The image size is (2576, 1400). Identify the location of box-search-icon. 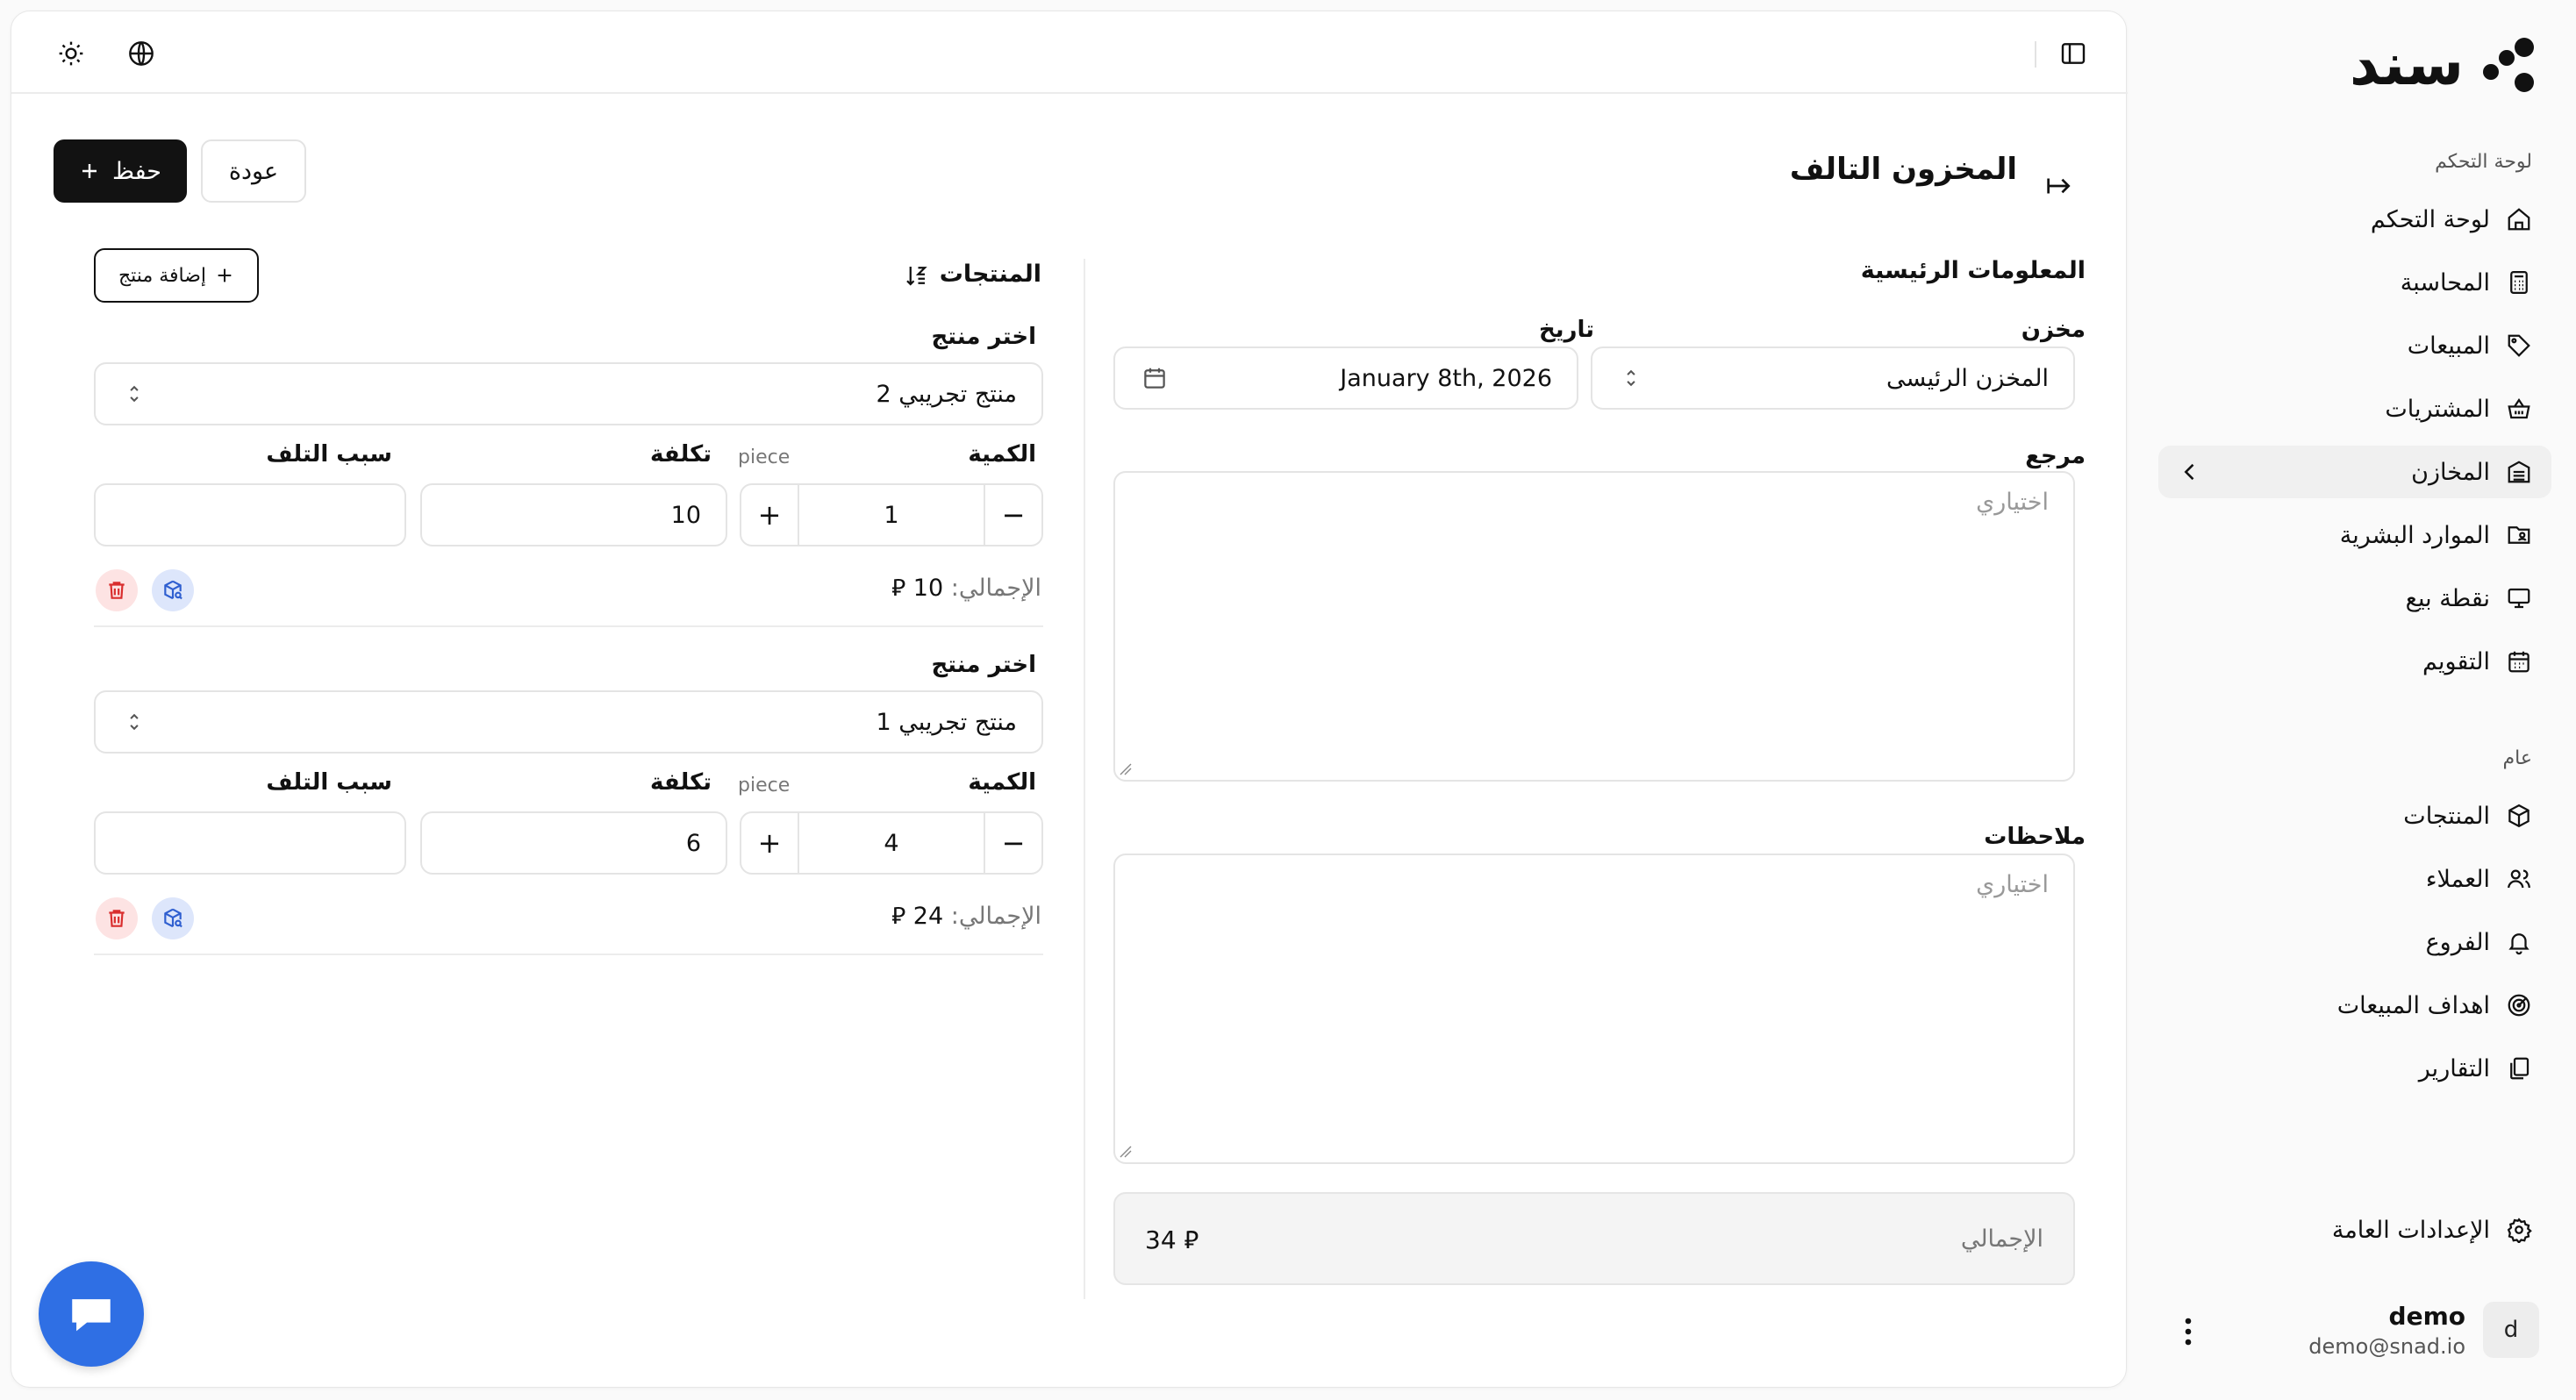
(173, 918).